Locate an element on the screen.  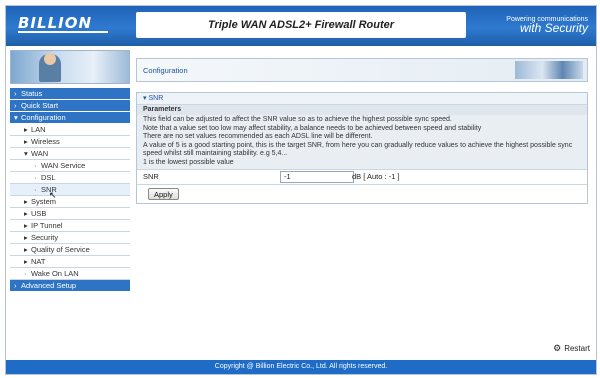
sidebar-photo is located at coordinates (70, 67).